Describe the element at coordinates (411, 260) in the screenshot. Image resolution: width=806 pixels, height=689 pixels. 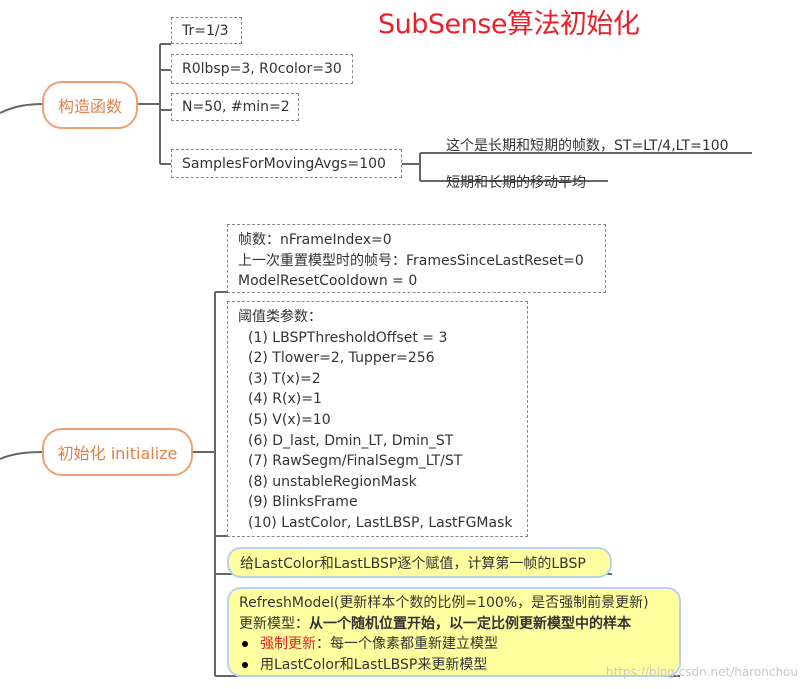
I see `last-reset-line: 上一次重置模型时的帧号：FramesSinceLastReset=0` at that location.